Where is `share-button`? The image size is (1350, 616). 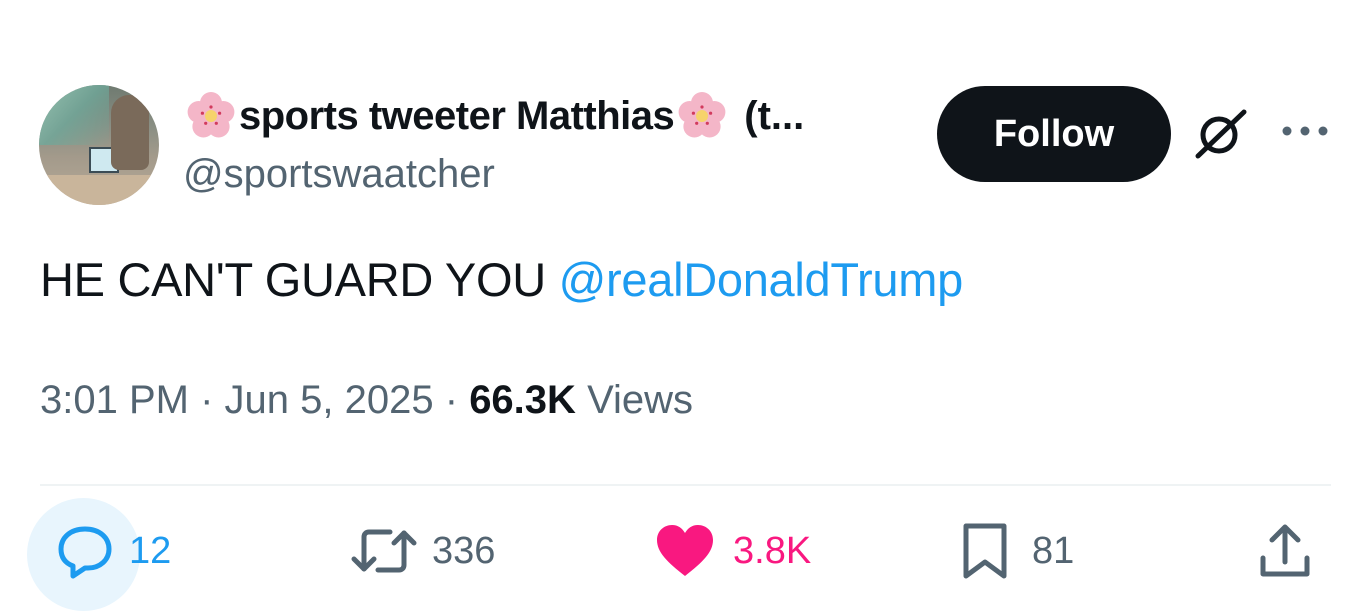 share-button is located at coordinates (1285, 551).